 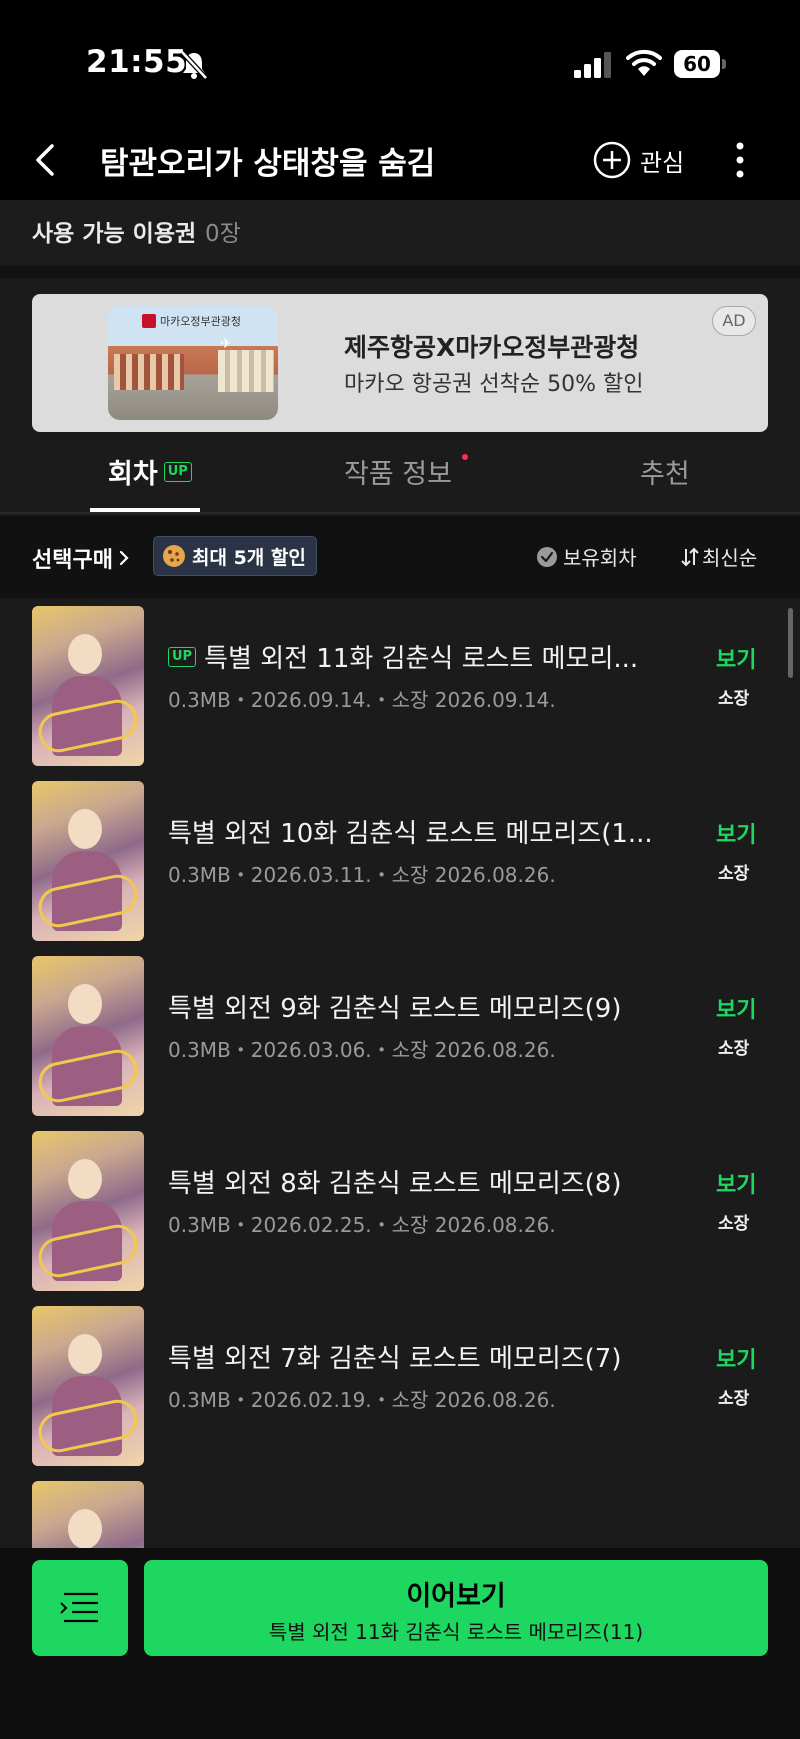 I want to click on owned-filter-label: 보유회차, so click(x=600, y=558).